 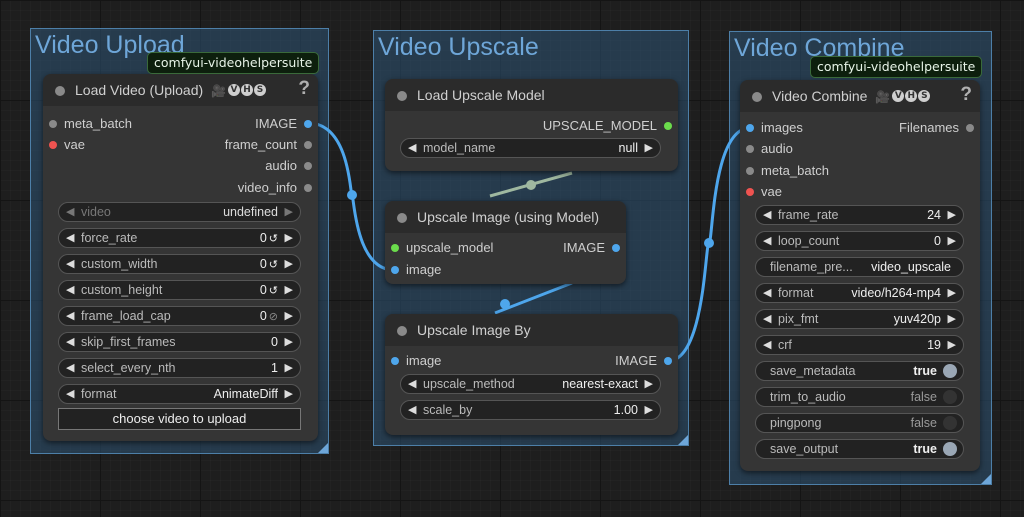 I want to click on combo-format: ◀ format AnimateDiff ▶, so click(x=179, y=394).